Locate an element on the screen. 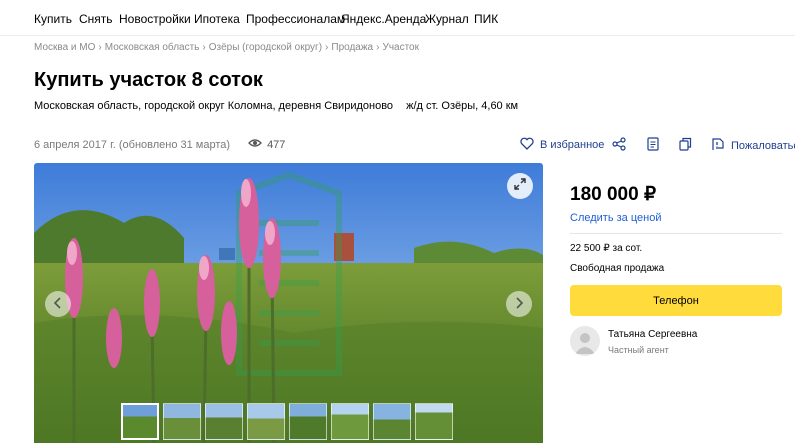 Image resolution: width=795 pixels, height=443 pixels. listing-date: 6 апреля 2017 г. (обновлено 31 марта) is located at coordinates (132, 144).